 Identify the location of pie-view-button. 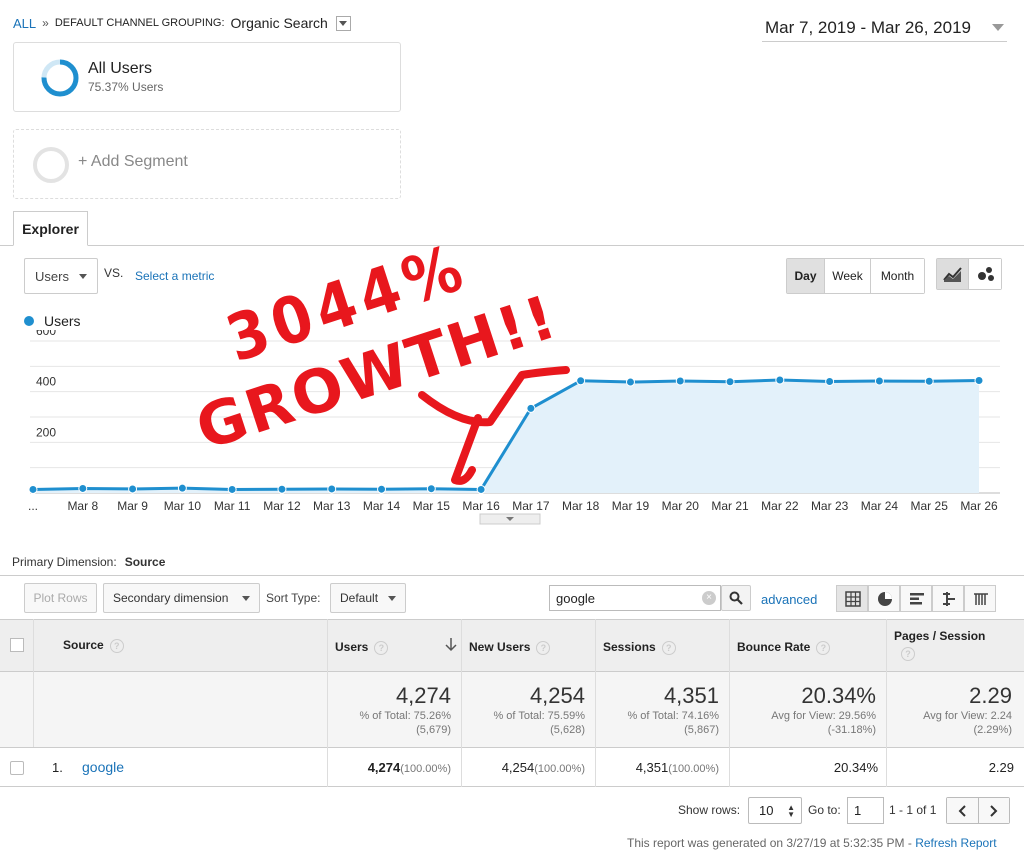
(884, 598).